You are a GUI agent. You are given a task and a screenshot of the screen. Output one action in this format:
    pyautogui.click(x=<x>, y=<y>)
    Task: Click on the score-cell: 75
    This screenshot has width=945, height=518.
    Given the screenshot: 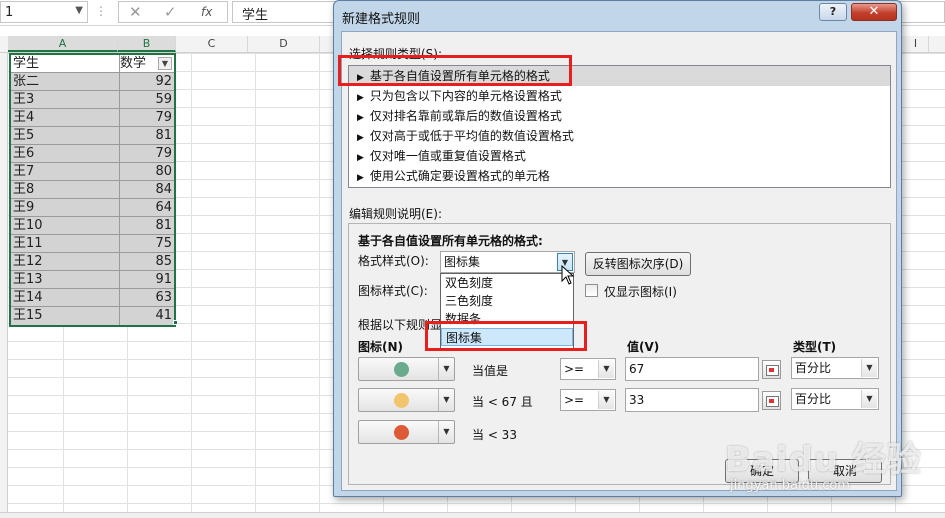 What is the action you would take?
    pyautogui.click(x=147, y=243)
    